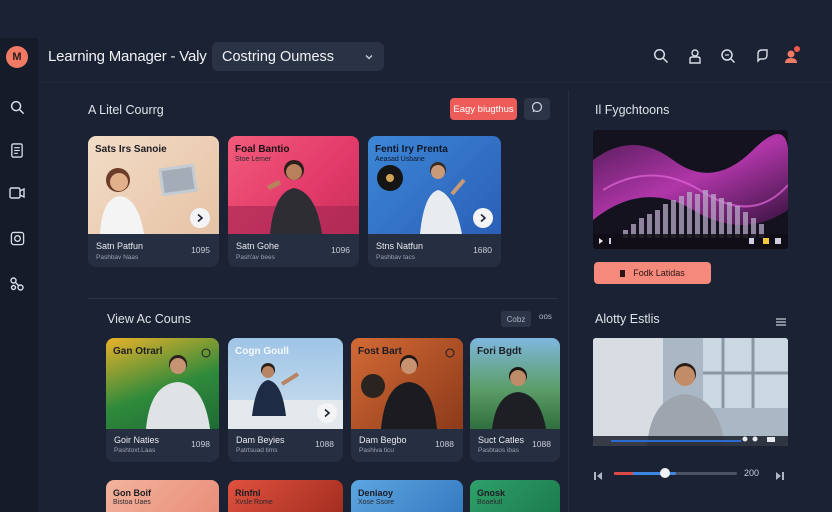 Image resolution: width=832 pixels, height=512 pixels. I want to click on logo-text: M, so click(17, 57).